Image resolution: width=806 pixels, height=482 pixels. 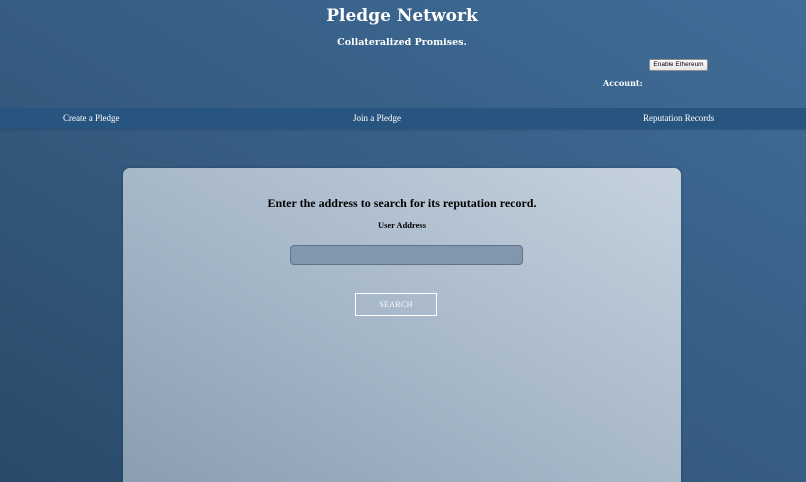 I want to click on account-label: Account:, so click(x=623, y=83).